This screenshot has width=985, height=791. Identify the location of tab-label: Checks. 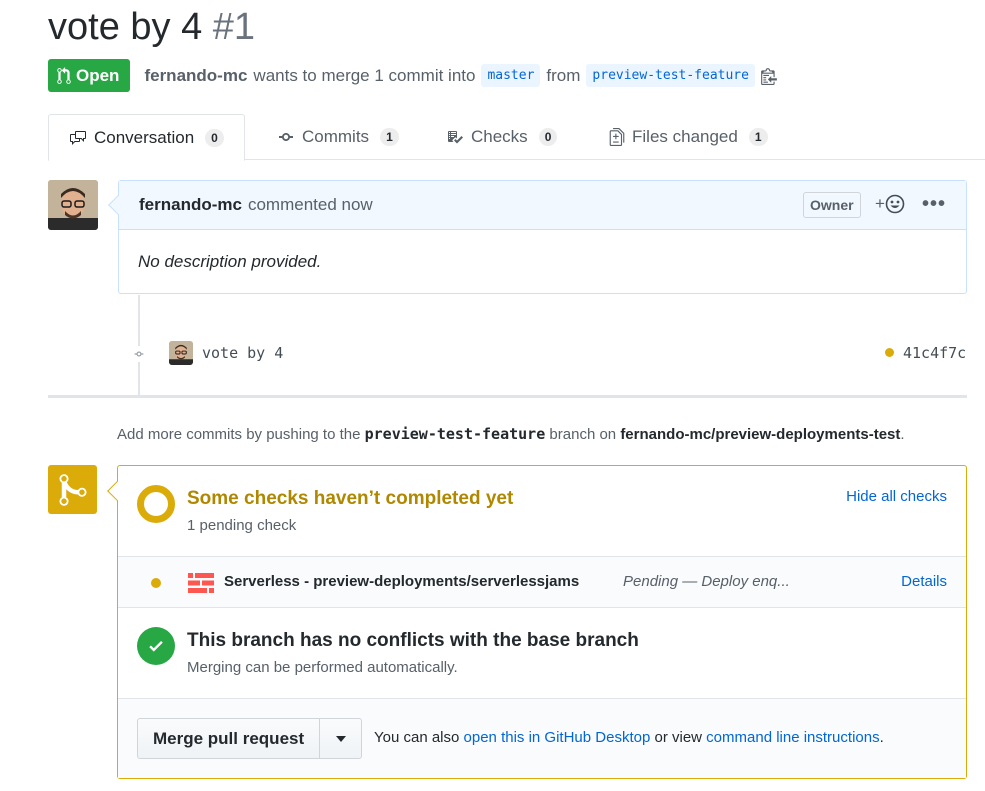
(499, 136).